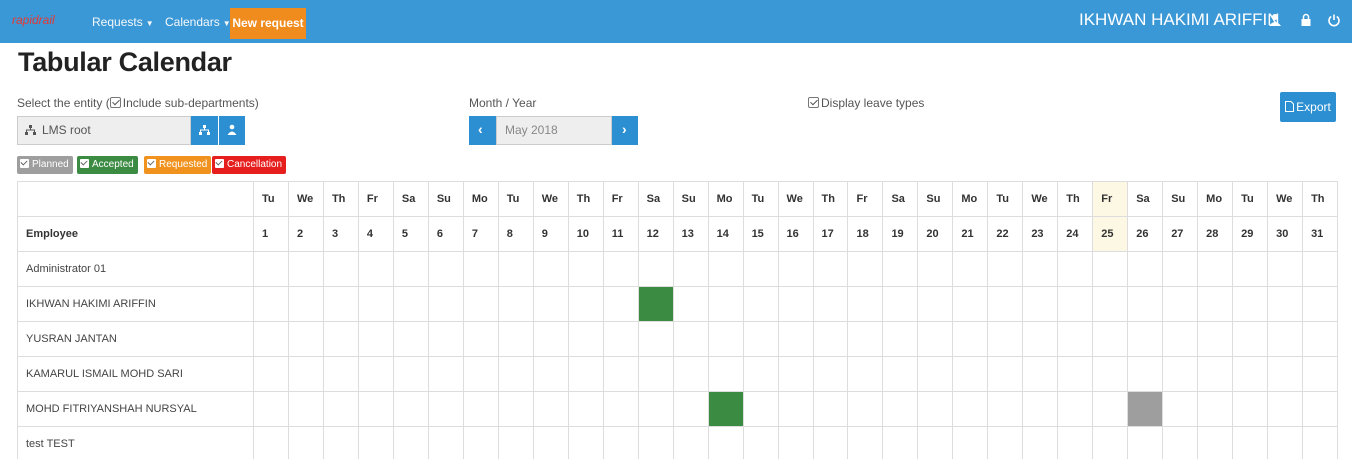  What do you see at coordinates (813, 102) in the screenshot?
I see `display-leave-types-checkbox` at bounding box center [813, 102].